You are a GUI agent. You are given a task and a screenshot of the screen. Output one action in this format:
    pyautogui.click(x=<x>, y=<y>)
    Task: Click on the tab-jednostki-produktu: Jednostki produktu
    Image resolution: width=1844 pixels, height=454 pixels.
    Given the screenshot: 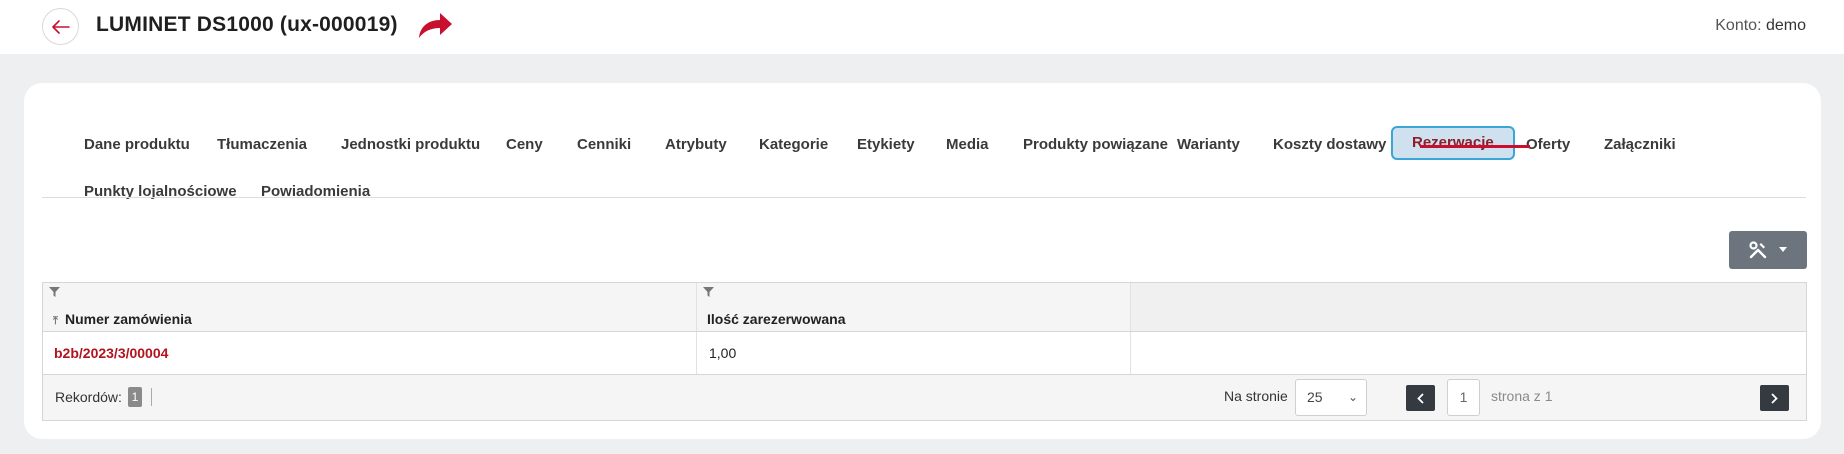 What is the action you would take?
    pyautogui.click(x=410, y=145)
    